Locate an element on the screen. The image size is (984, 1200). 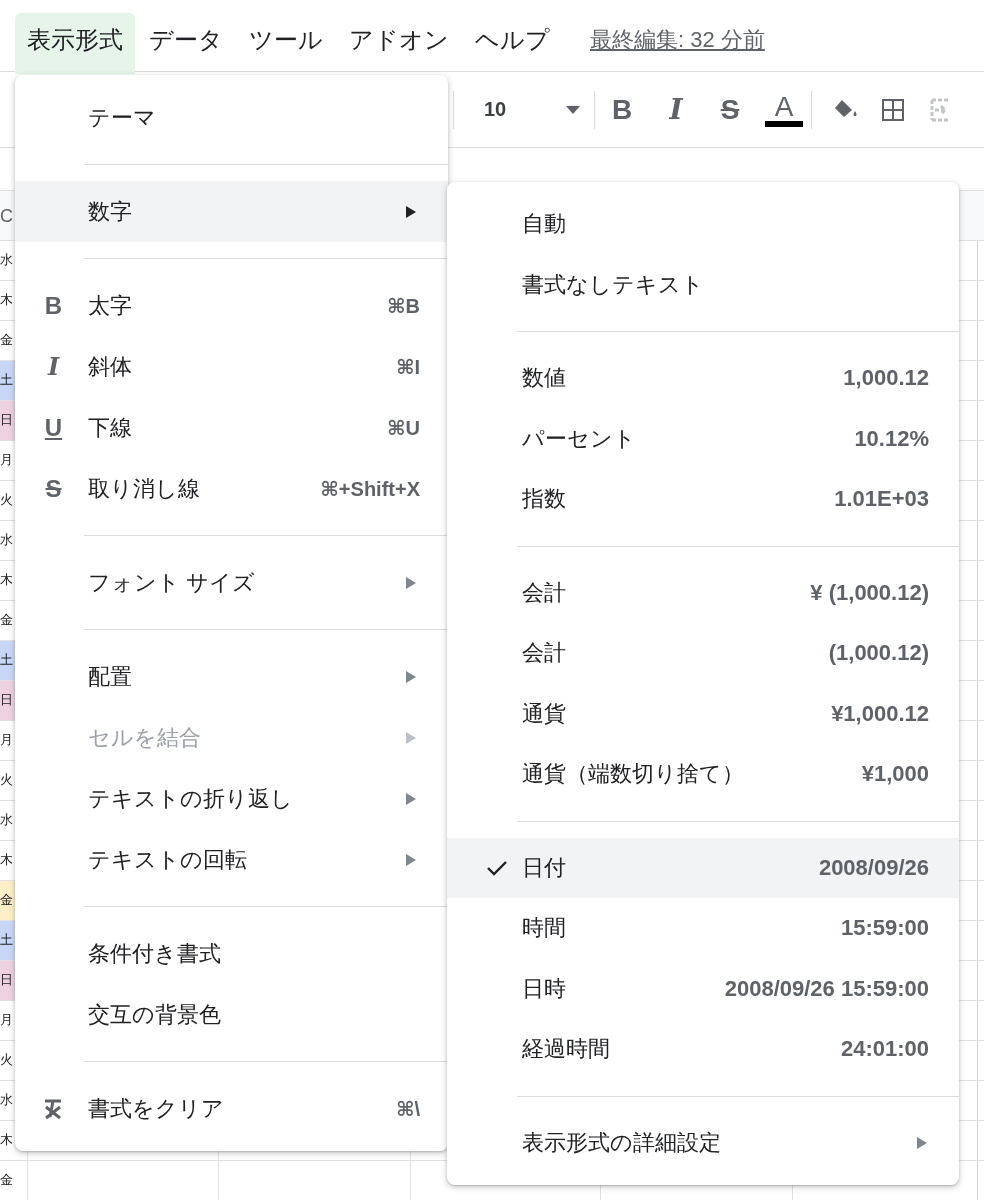
menu-item: テーマ is located at coordinates (231, 117).